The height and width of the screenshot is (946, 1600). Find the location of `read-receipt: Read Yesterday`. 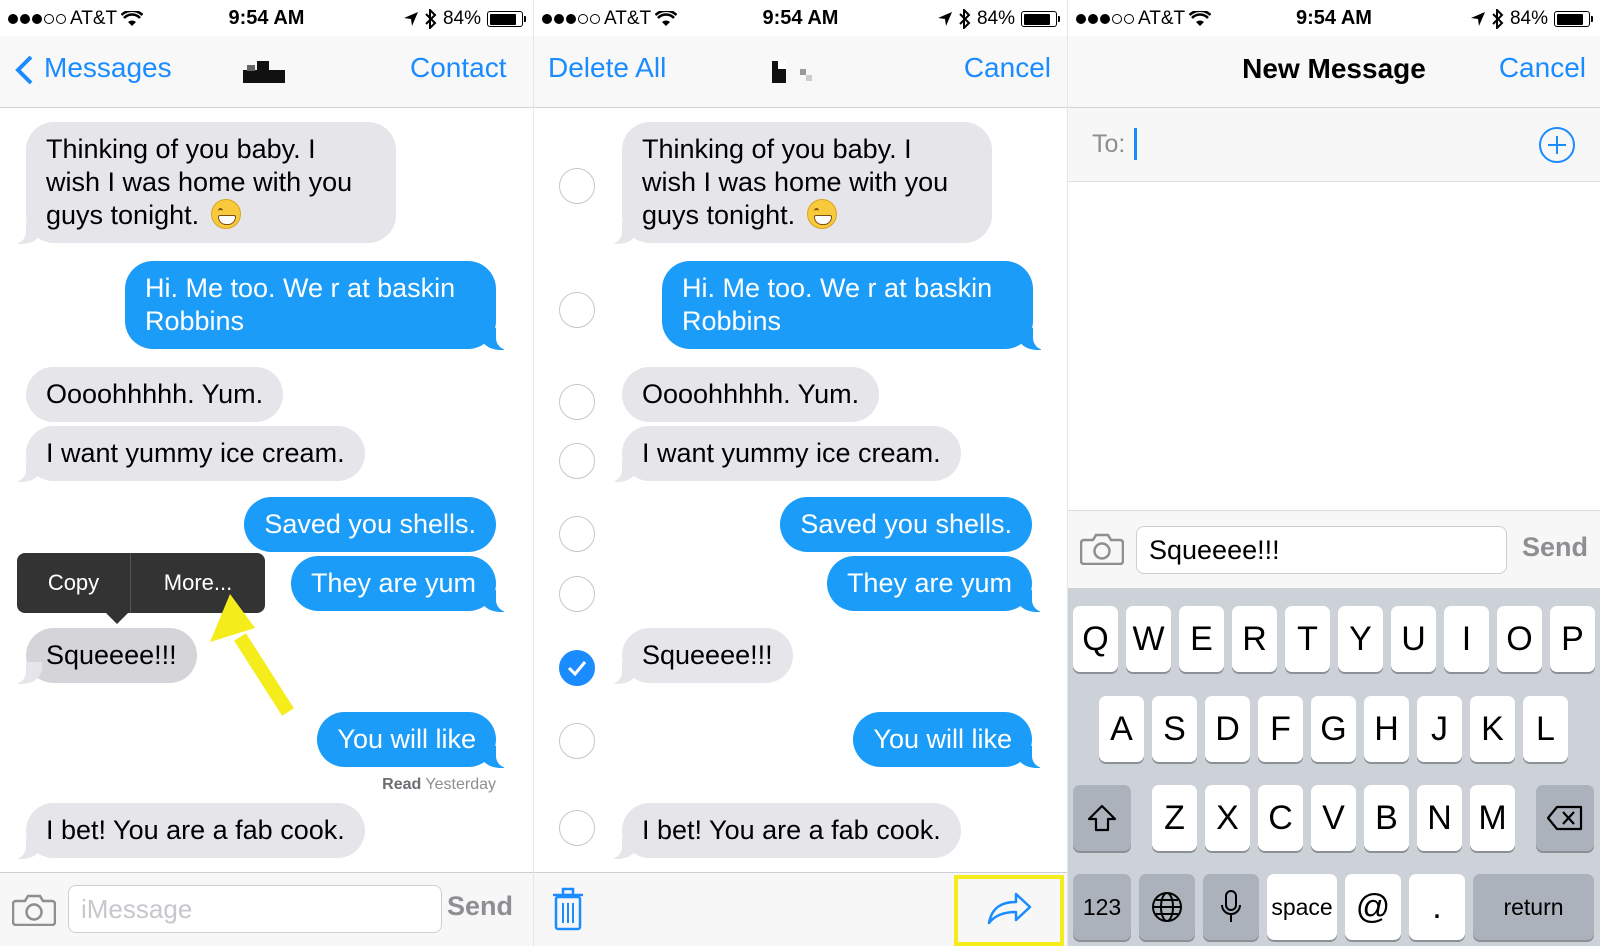

read-receipt: Read Yesterday is located at coordinates (439, 784).